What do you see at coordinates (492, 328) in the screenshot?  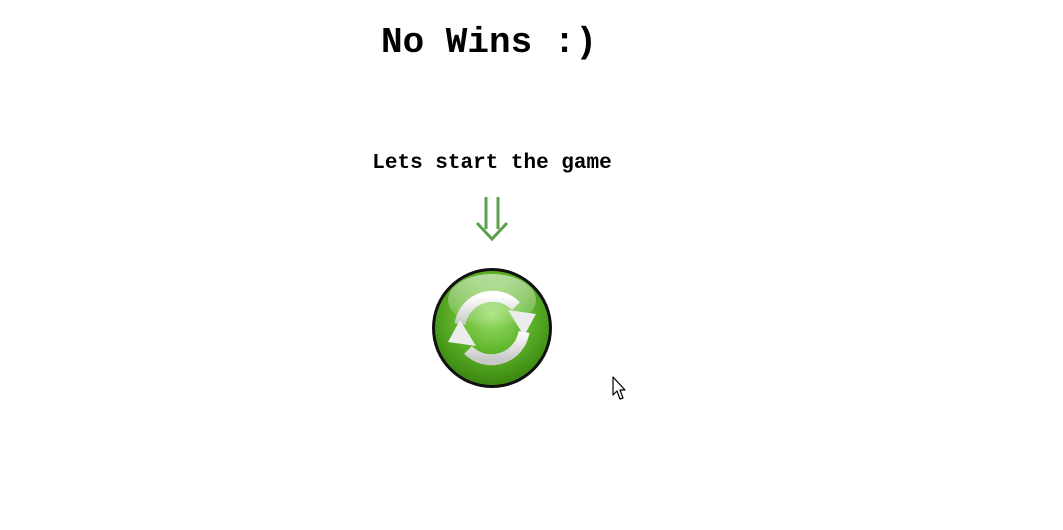 I see `restart-button` at bounding box center [492, 328].